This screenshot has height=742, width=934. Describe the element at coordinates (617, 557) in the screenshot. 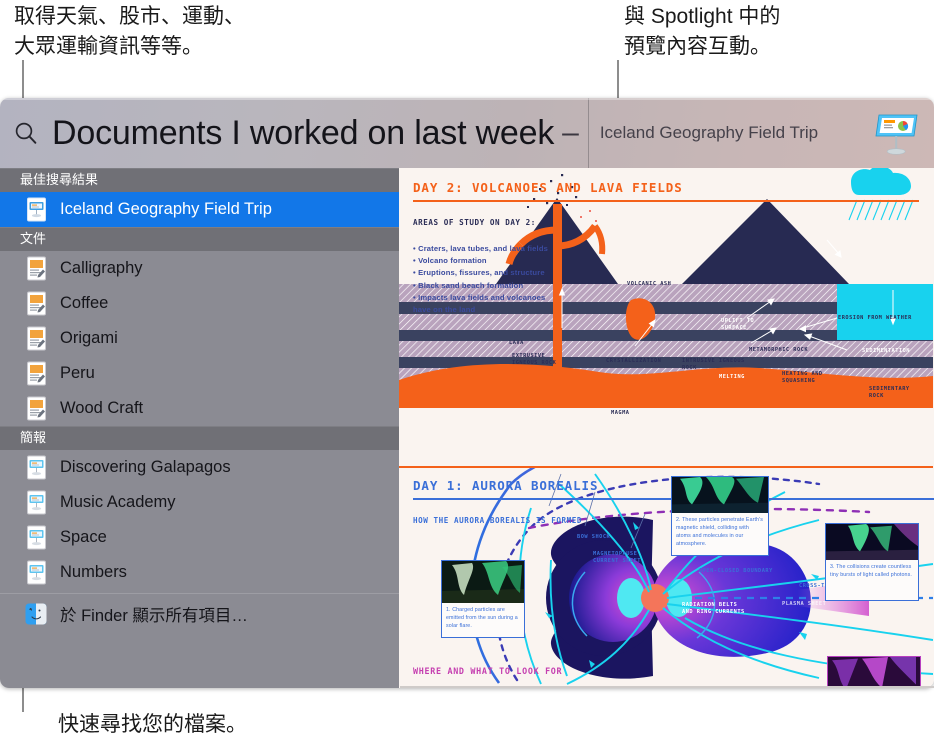

I see `label-magnetopause-current-sheet: MAGNETOPAUSE CURRENT SHEET` at that location.